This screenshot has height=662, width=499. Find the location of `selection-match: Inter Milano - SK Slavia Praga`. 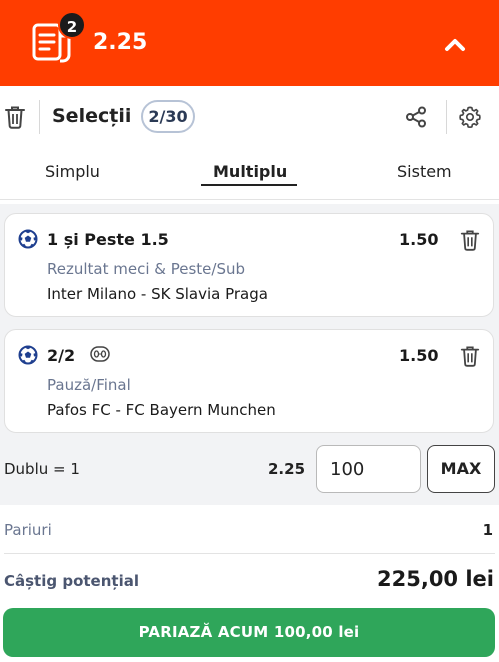

selection-match: Inter Milano - SK Slavia Praga is located at coordinates (157, 294).